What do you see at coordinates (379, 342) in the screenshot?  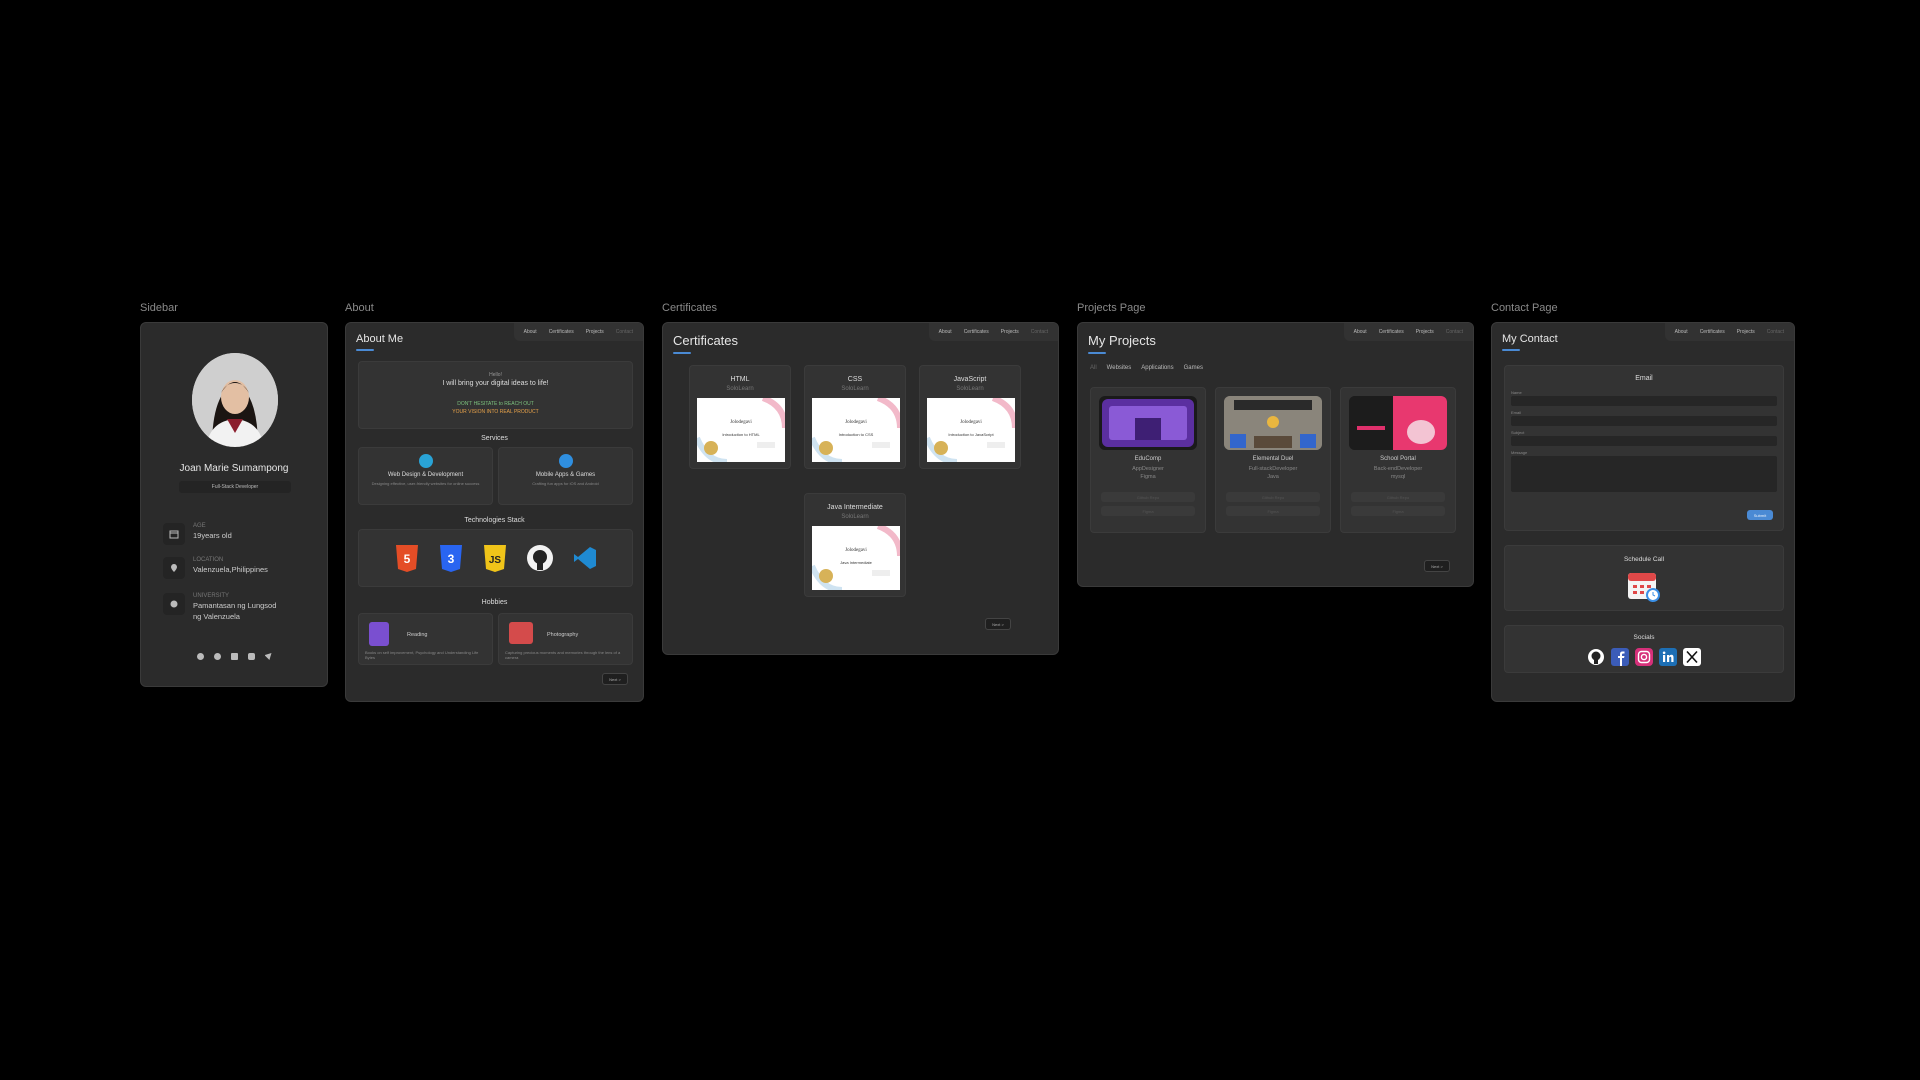 I see `about-title: About Me` at bounding box center [379, 342].